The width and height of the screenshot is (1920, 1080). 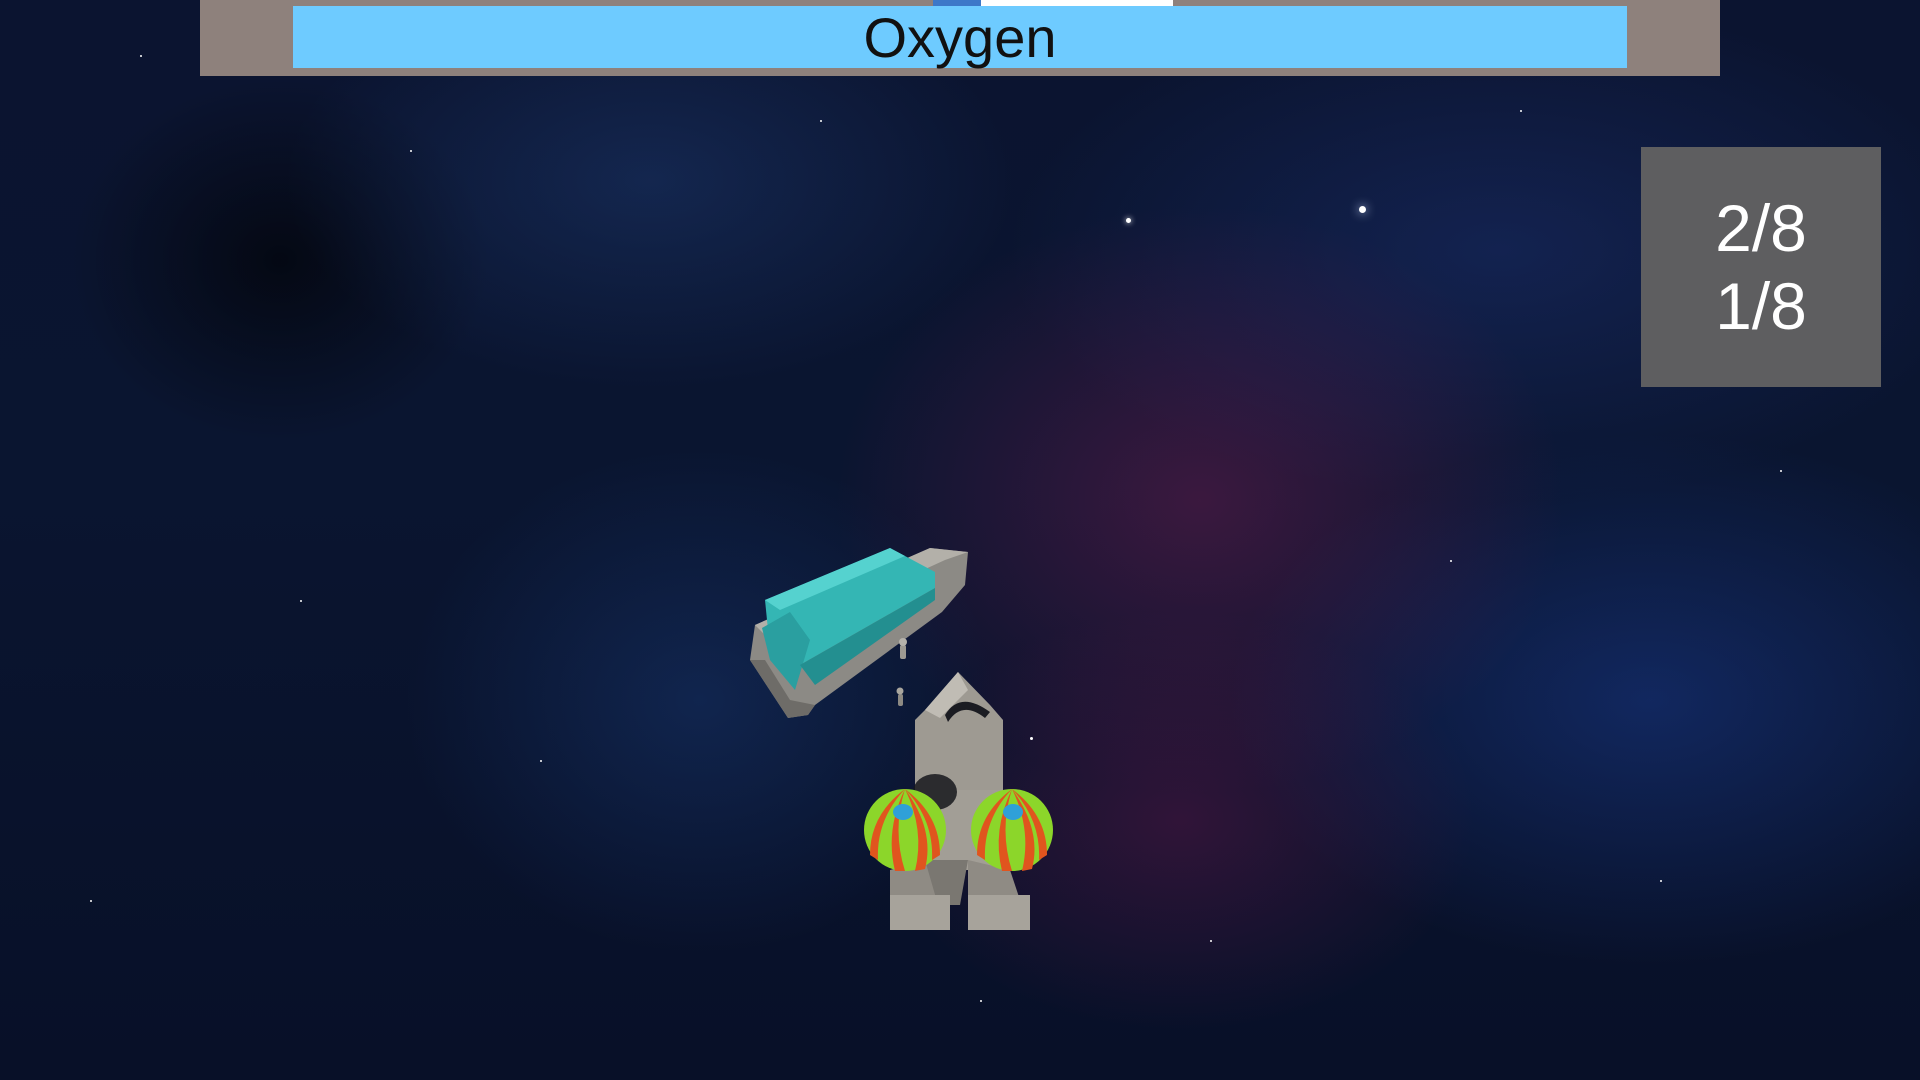 I want to click on teal-ship-icon, so click(x=859, y=633).